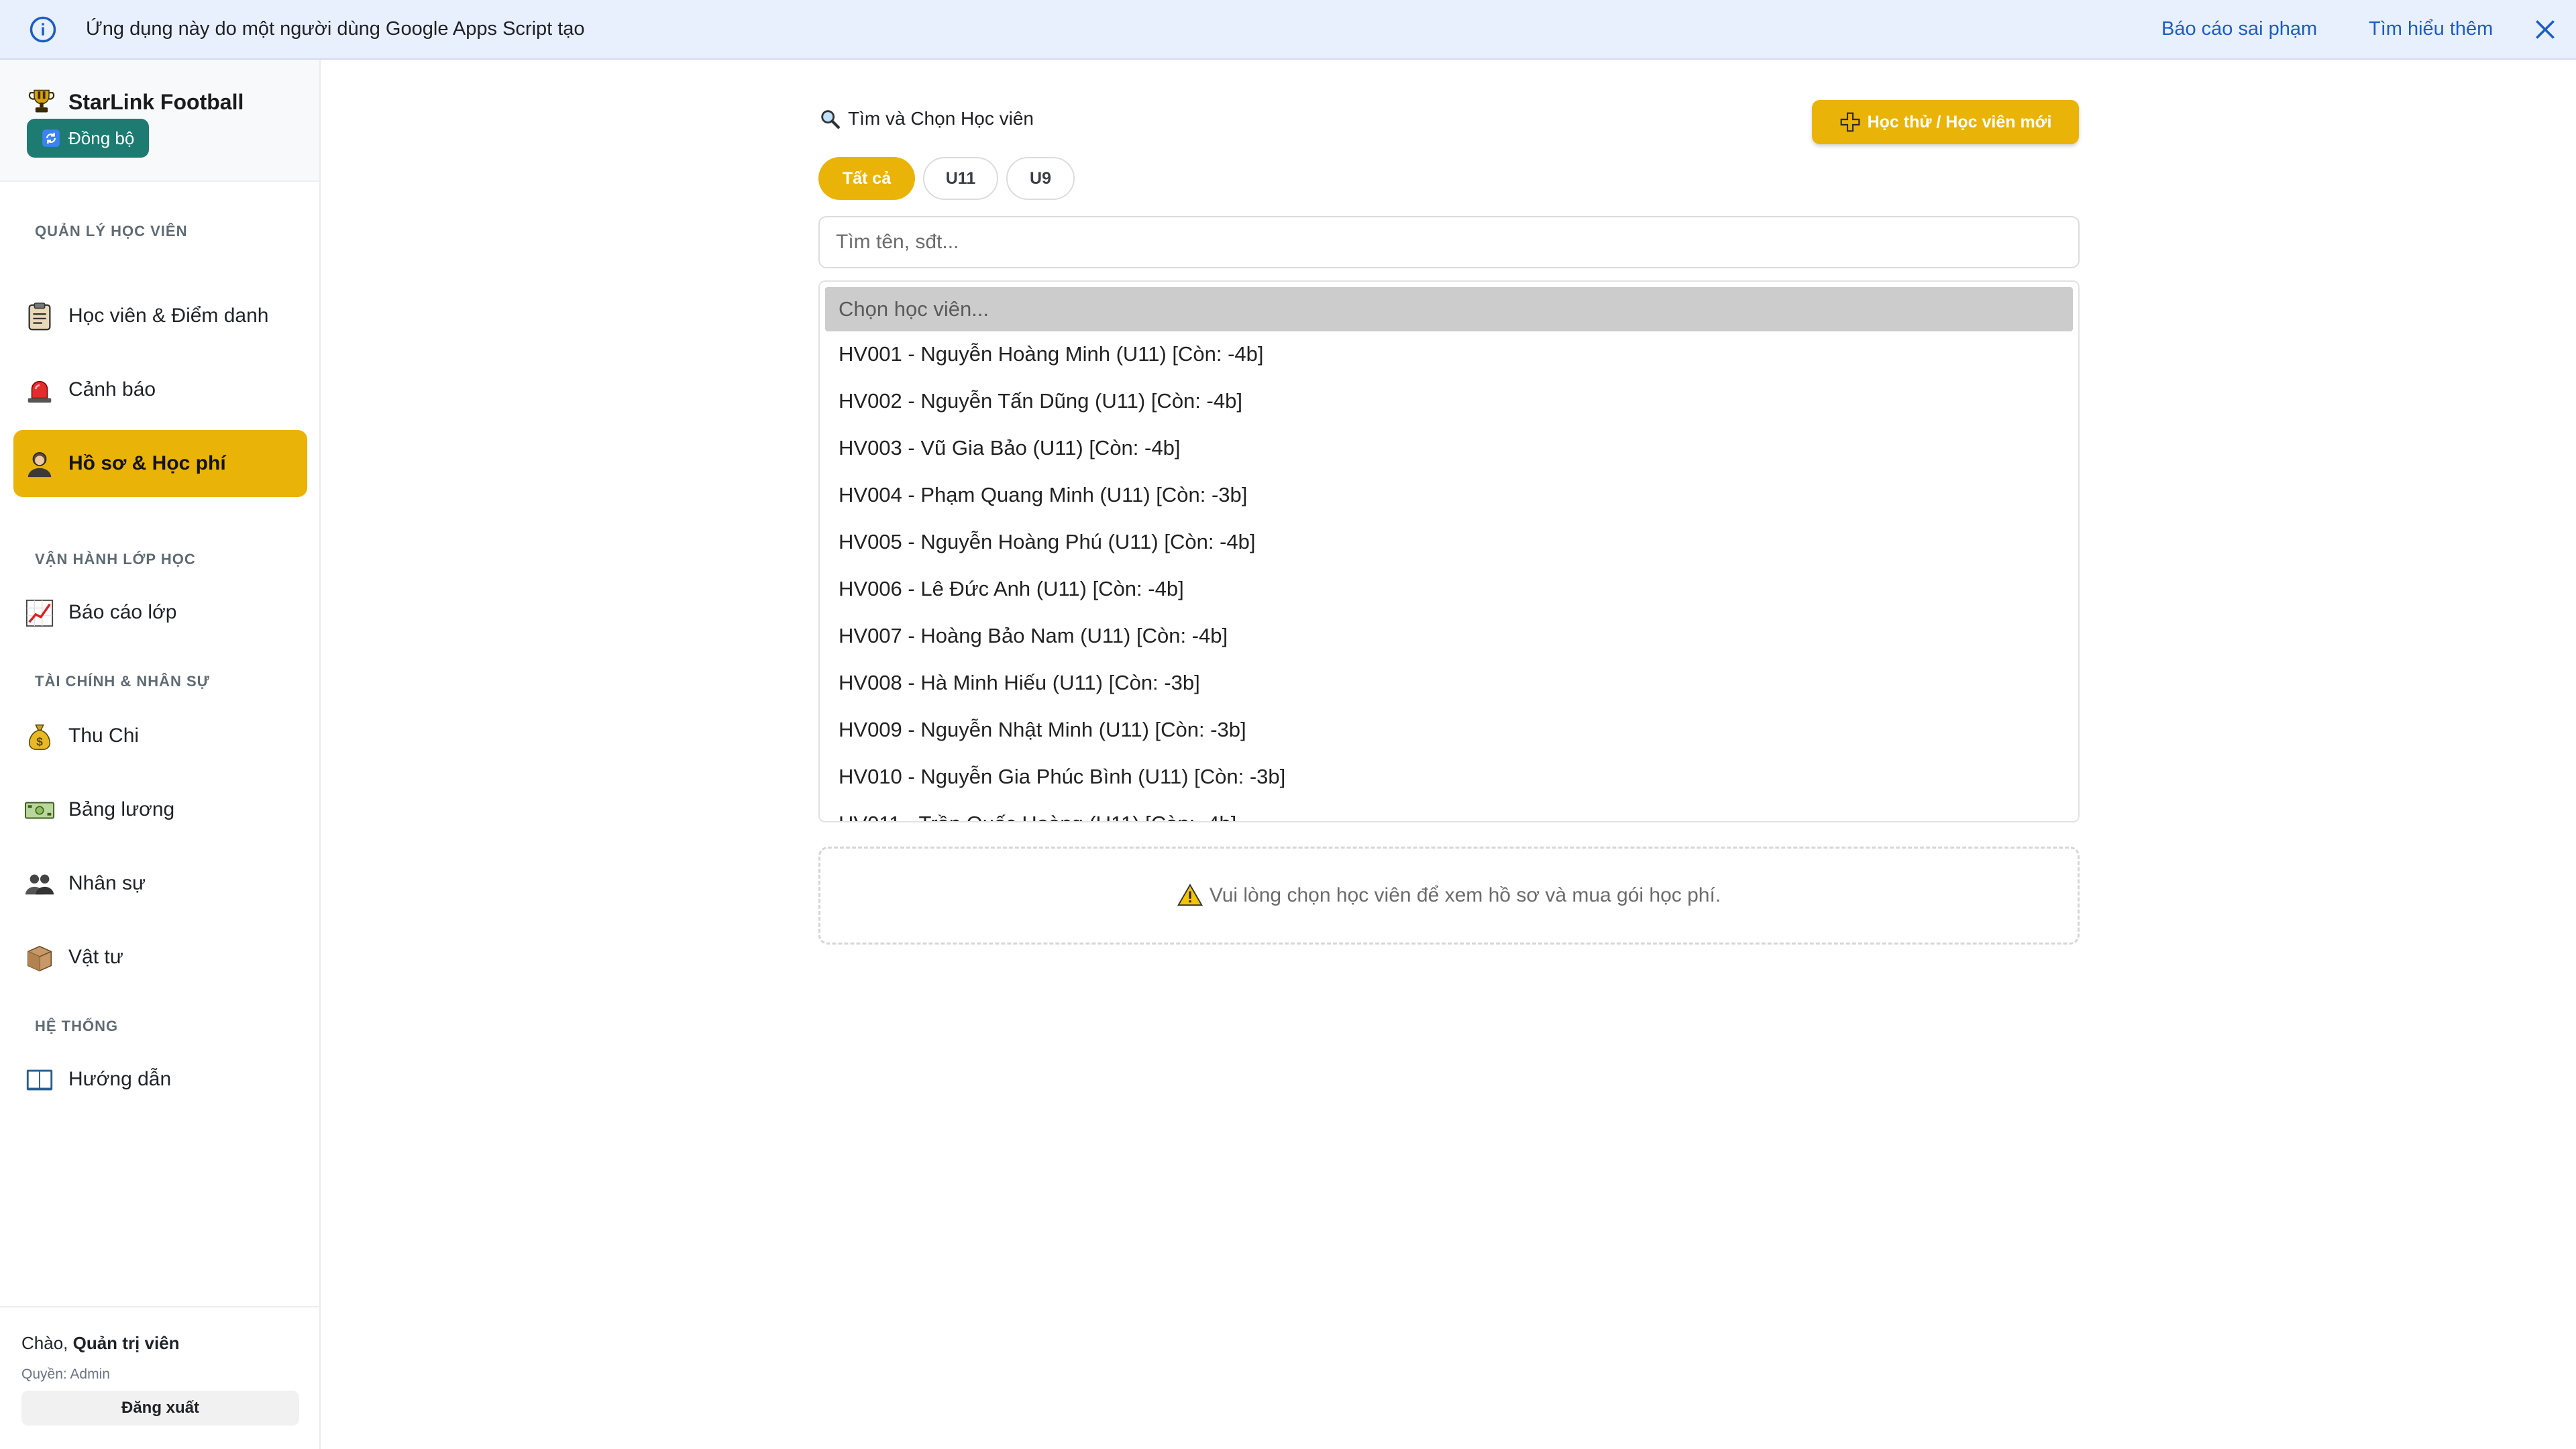 Image resolution: width=2576 pixels, height=1449 pixels. I want to click on sidebar-item-label: Thu Chi, so click(104, 735).